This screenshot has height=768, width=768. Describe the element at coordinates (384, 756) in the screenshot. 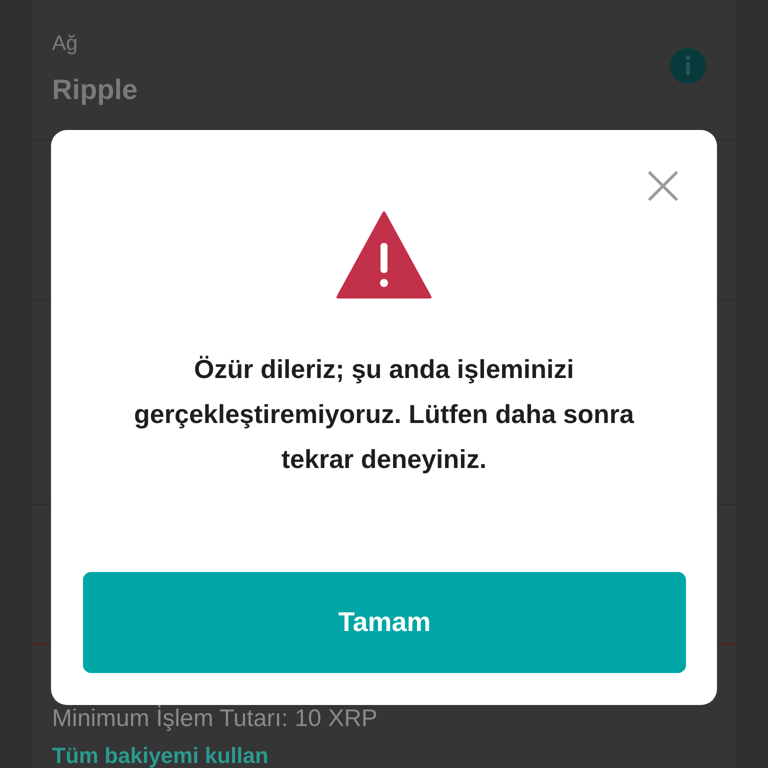

I see `use-balance-link: Tüm bakiyemi kullan` at that location.